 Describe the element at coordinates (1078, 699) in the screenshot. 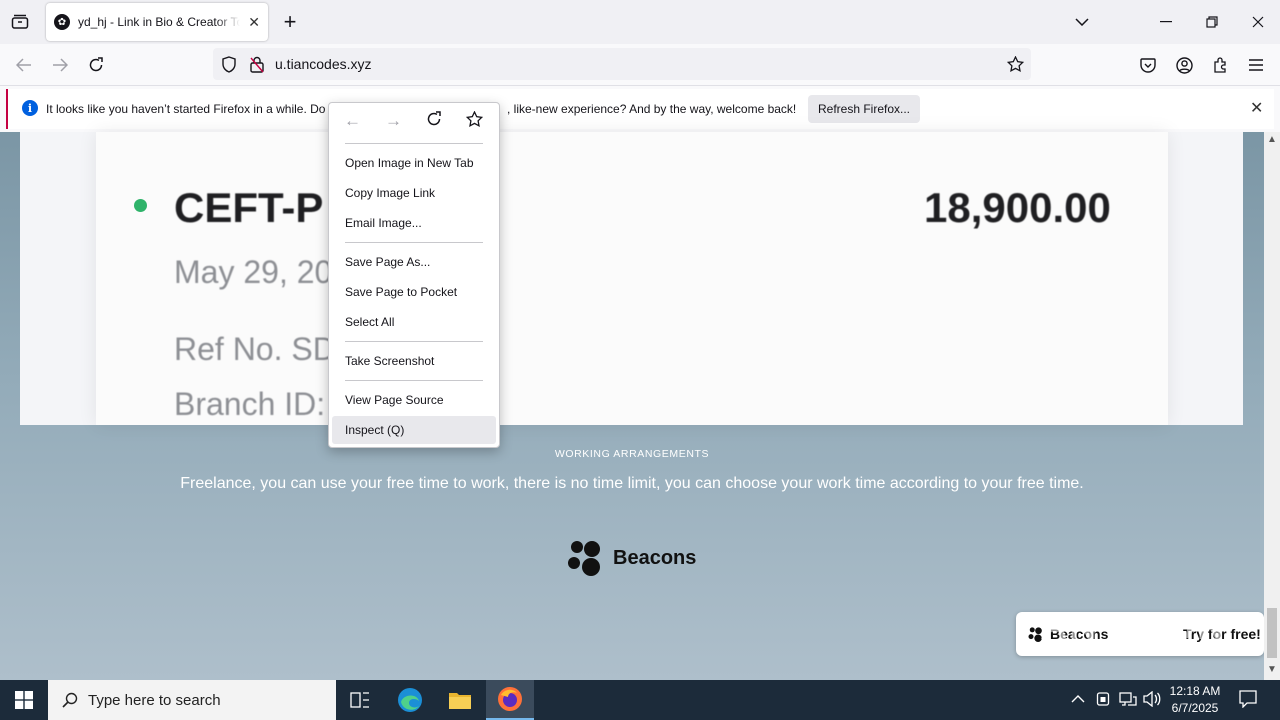

I see `show-hidden-icons-icon` at that location.